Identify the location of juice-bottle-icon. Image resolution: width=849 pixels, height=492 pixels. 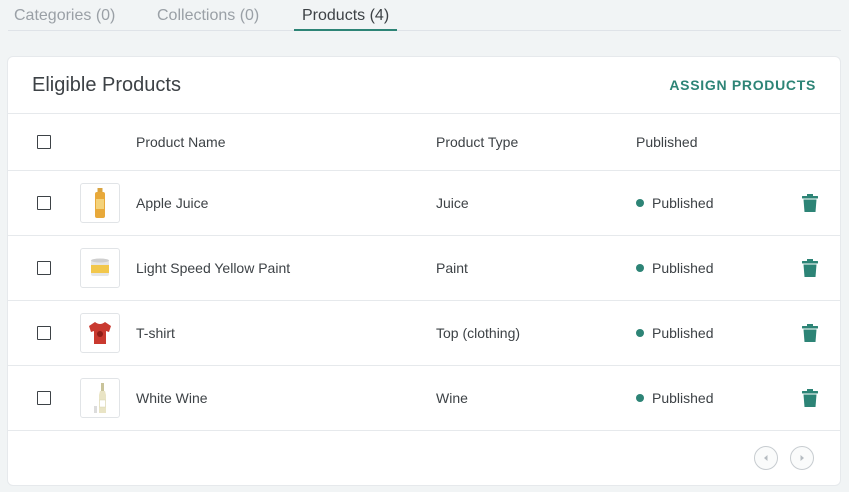
(100, 202).